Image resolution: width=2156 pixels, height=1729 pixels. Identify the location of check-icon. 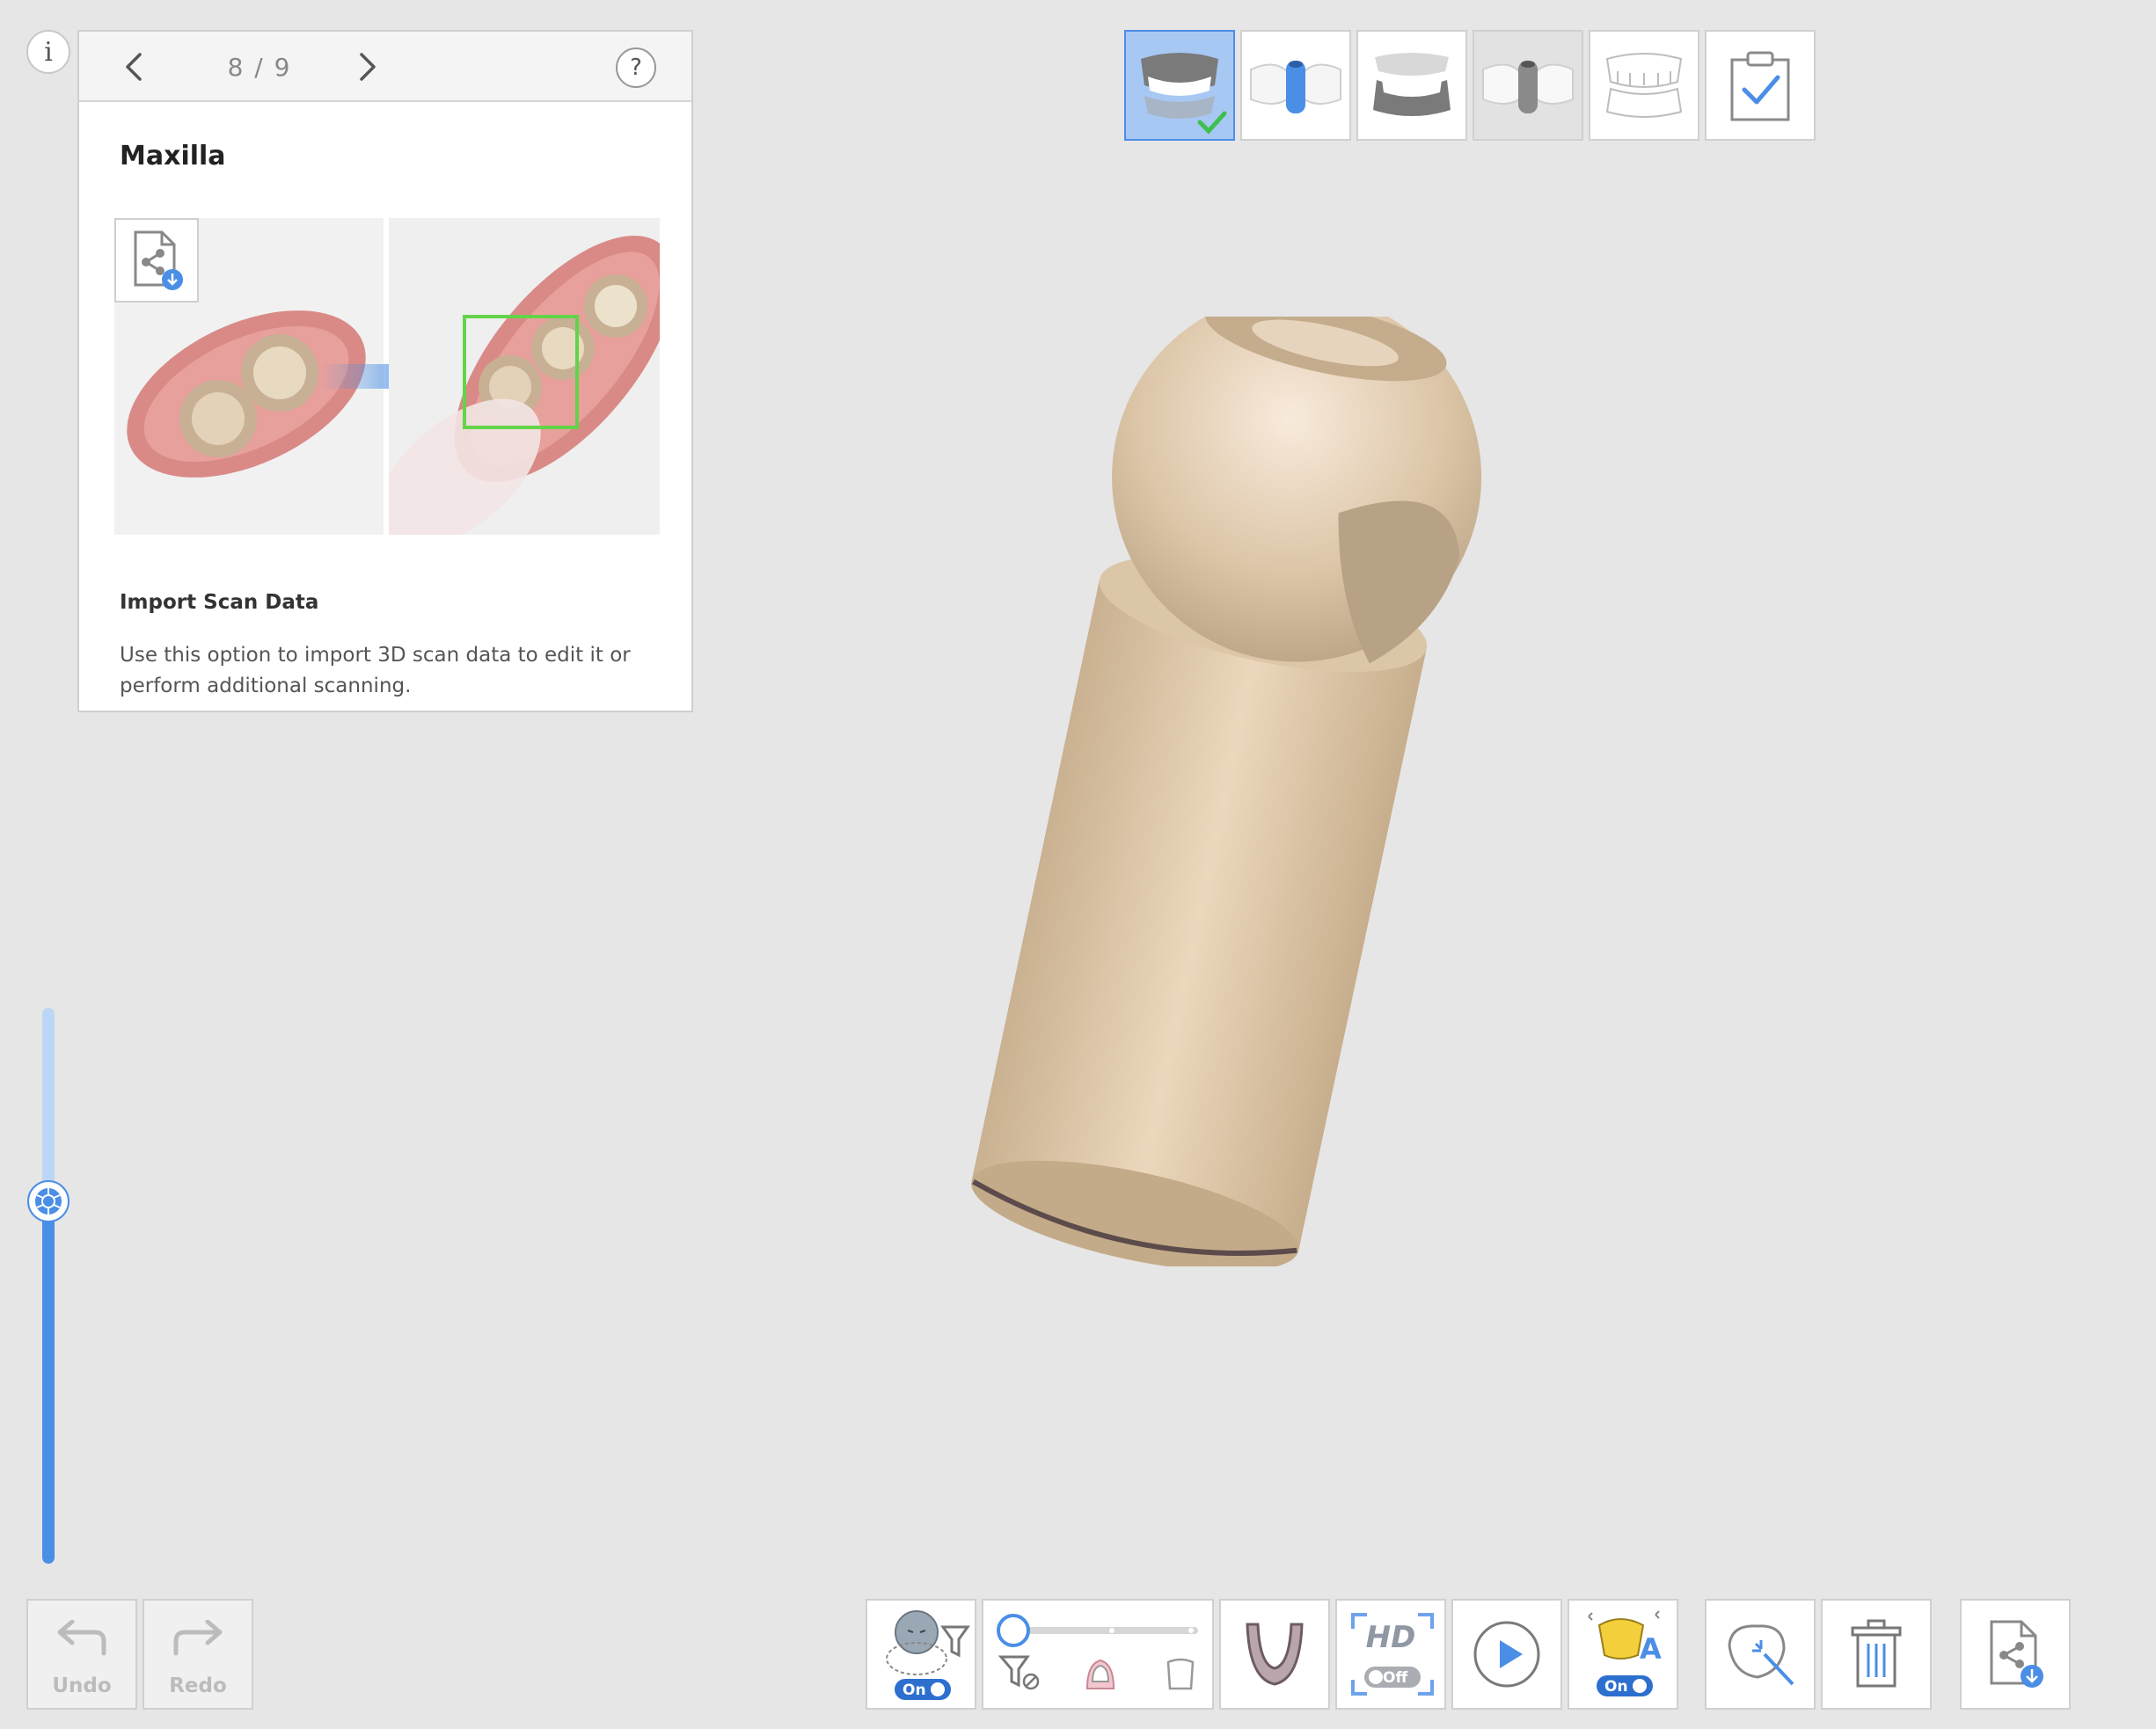
(1212, 123).